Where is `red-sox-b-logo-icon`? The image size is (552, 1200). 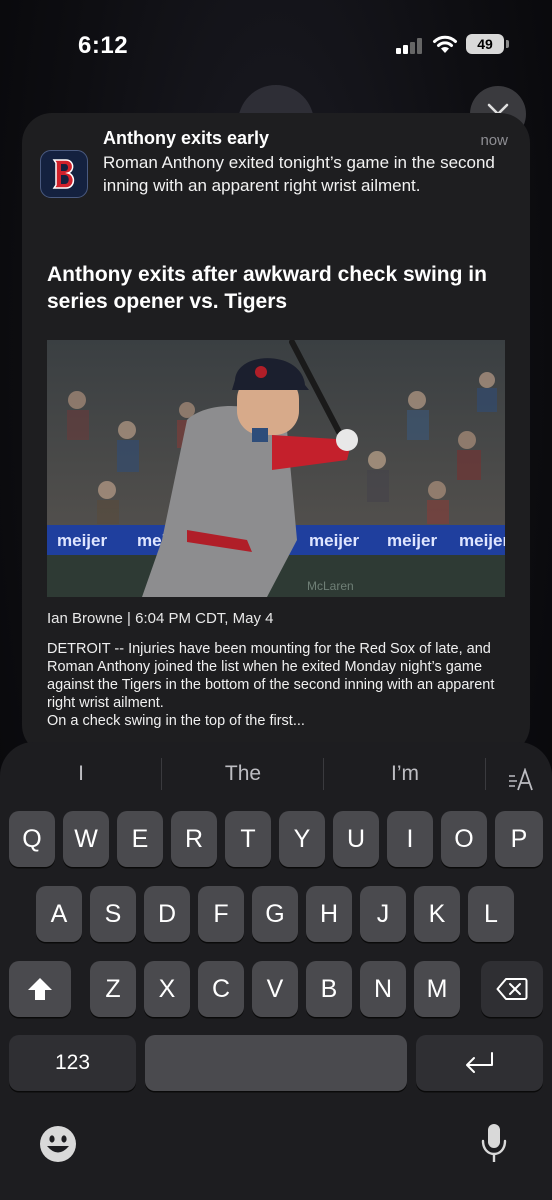
red-sox-b-logo-icon is located at coordinates (63, 174).